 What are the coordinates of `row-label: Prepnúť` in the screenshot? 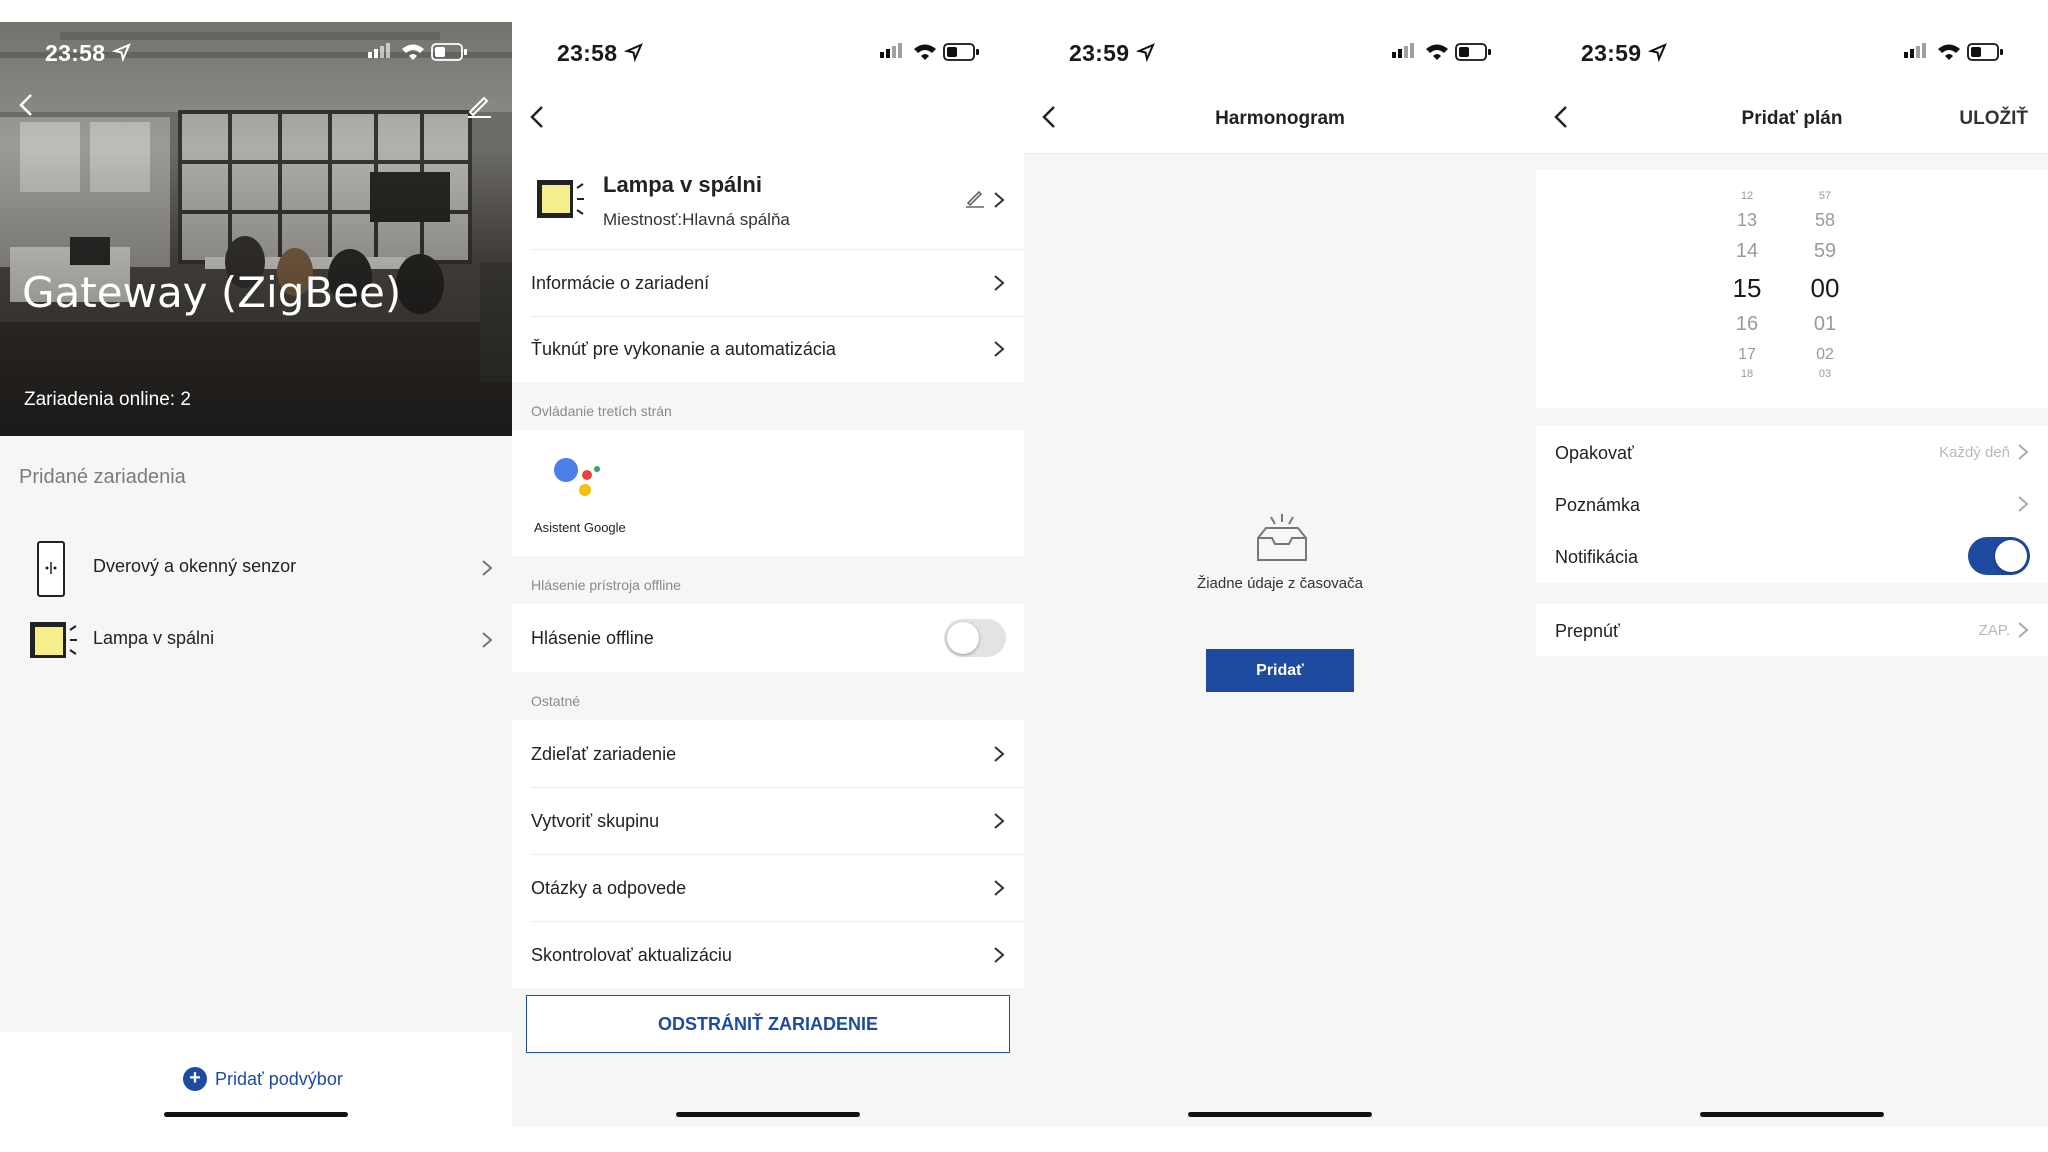 It's located at (1587, 631).